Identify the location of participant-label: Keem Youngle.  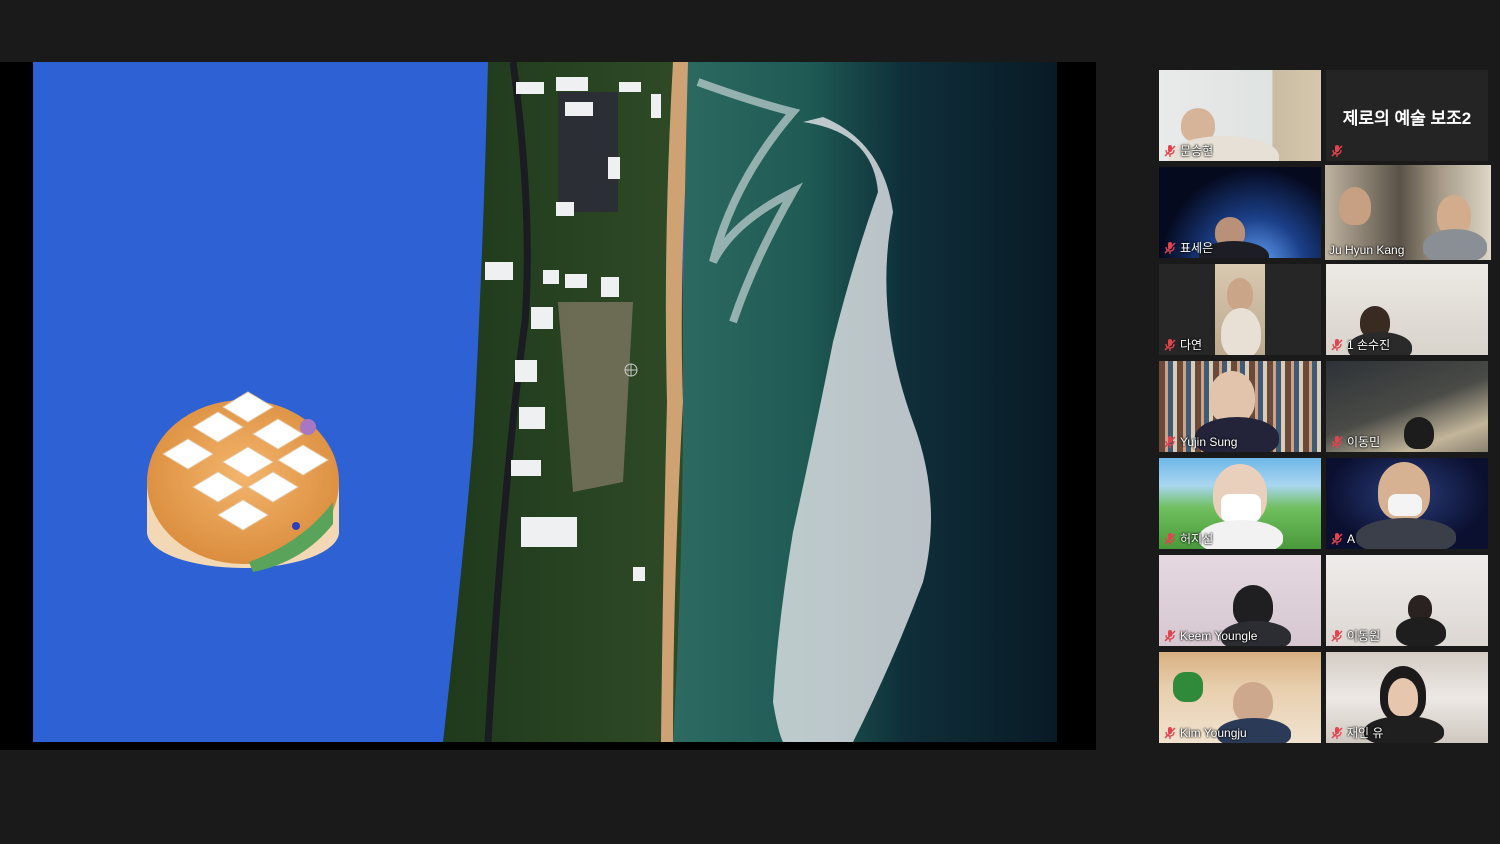
(1210, 636).